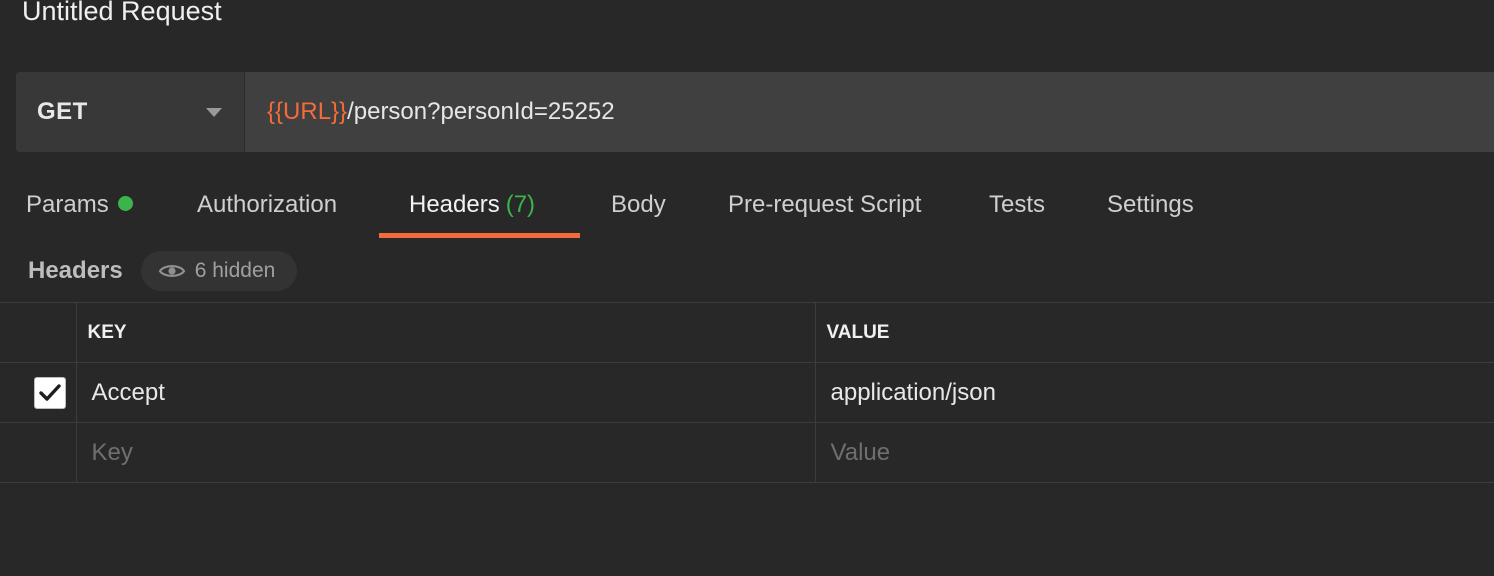 This screenshot has width=1494, height=576. What do you see at coordinates (235, 270) in the screenshot?
I see `hidden-headers-label: 6 hidden` at bounding box center [235, 270].